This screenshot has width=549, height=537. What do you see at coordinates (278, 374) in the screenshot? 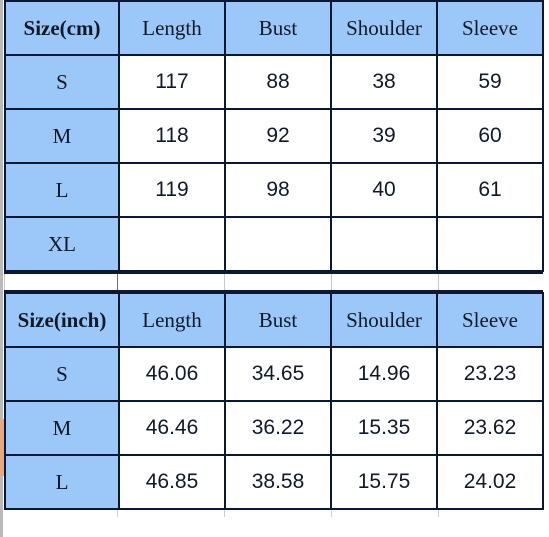
I see `cell-inch-s-bust: 34.65` at bounding box center [278, 374].